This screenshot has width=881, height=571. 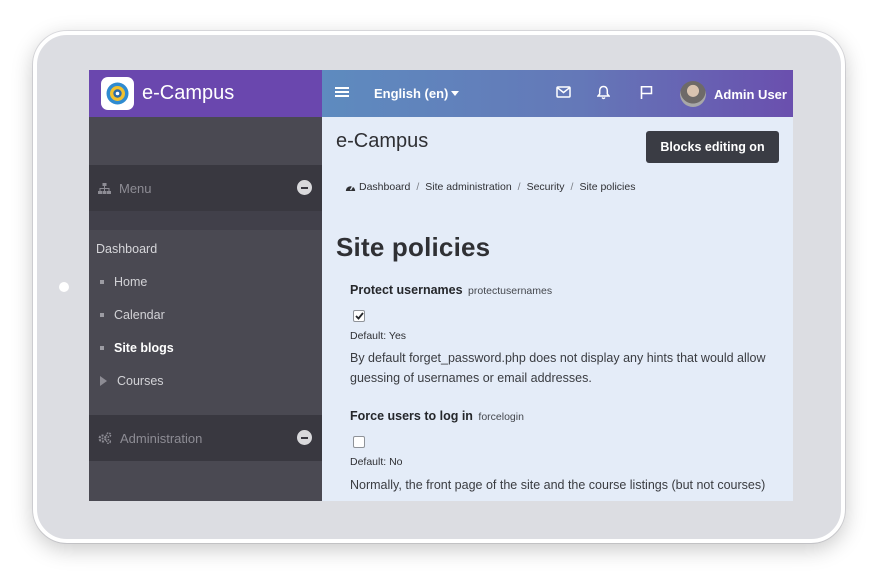 I want to click on setting-label-protectusernames: Protect usernames protectusernames, so click(x=451, y=290).